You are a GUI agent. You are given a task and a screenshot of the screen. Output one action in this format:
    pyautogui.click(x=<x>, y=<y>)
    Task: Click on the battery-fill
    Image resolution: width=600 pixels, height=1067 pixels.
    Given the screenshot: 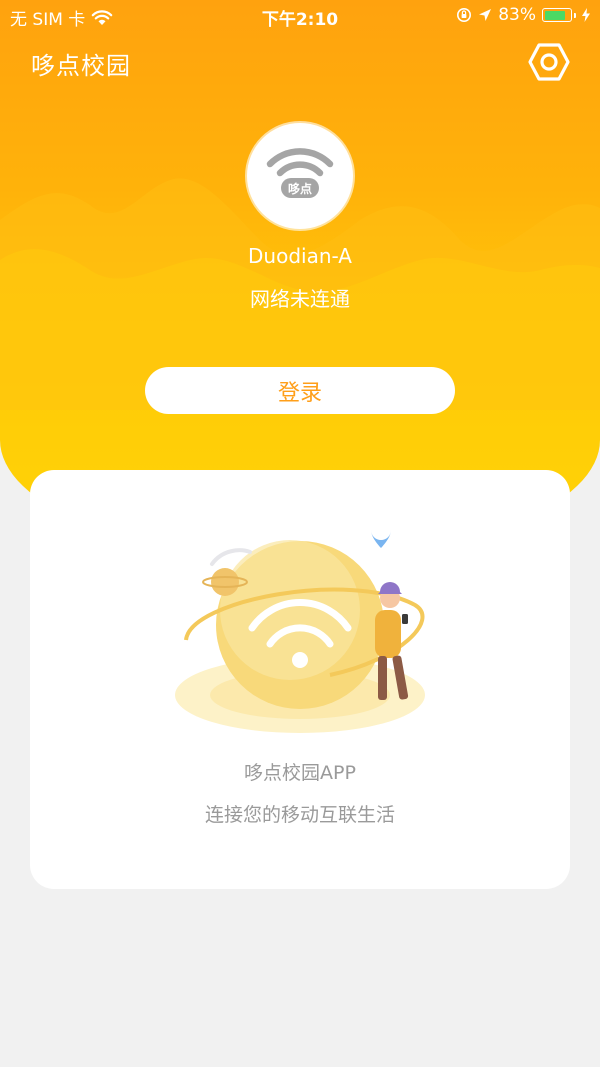 What is the action you would take?
    pyautogui.click(x=554, y=15)
    